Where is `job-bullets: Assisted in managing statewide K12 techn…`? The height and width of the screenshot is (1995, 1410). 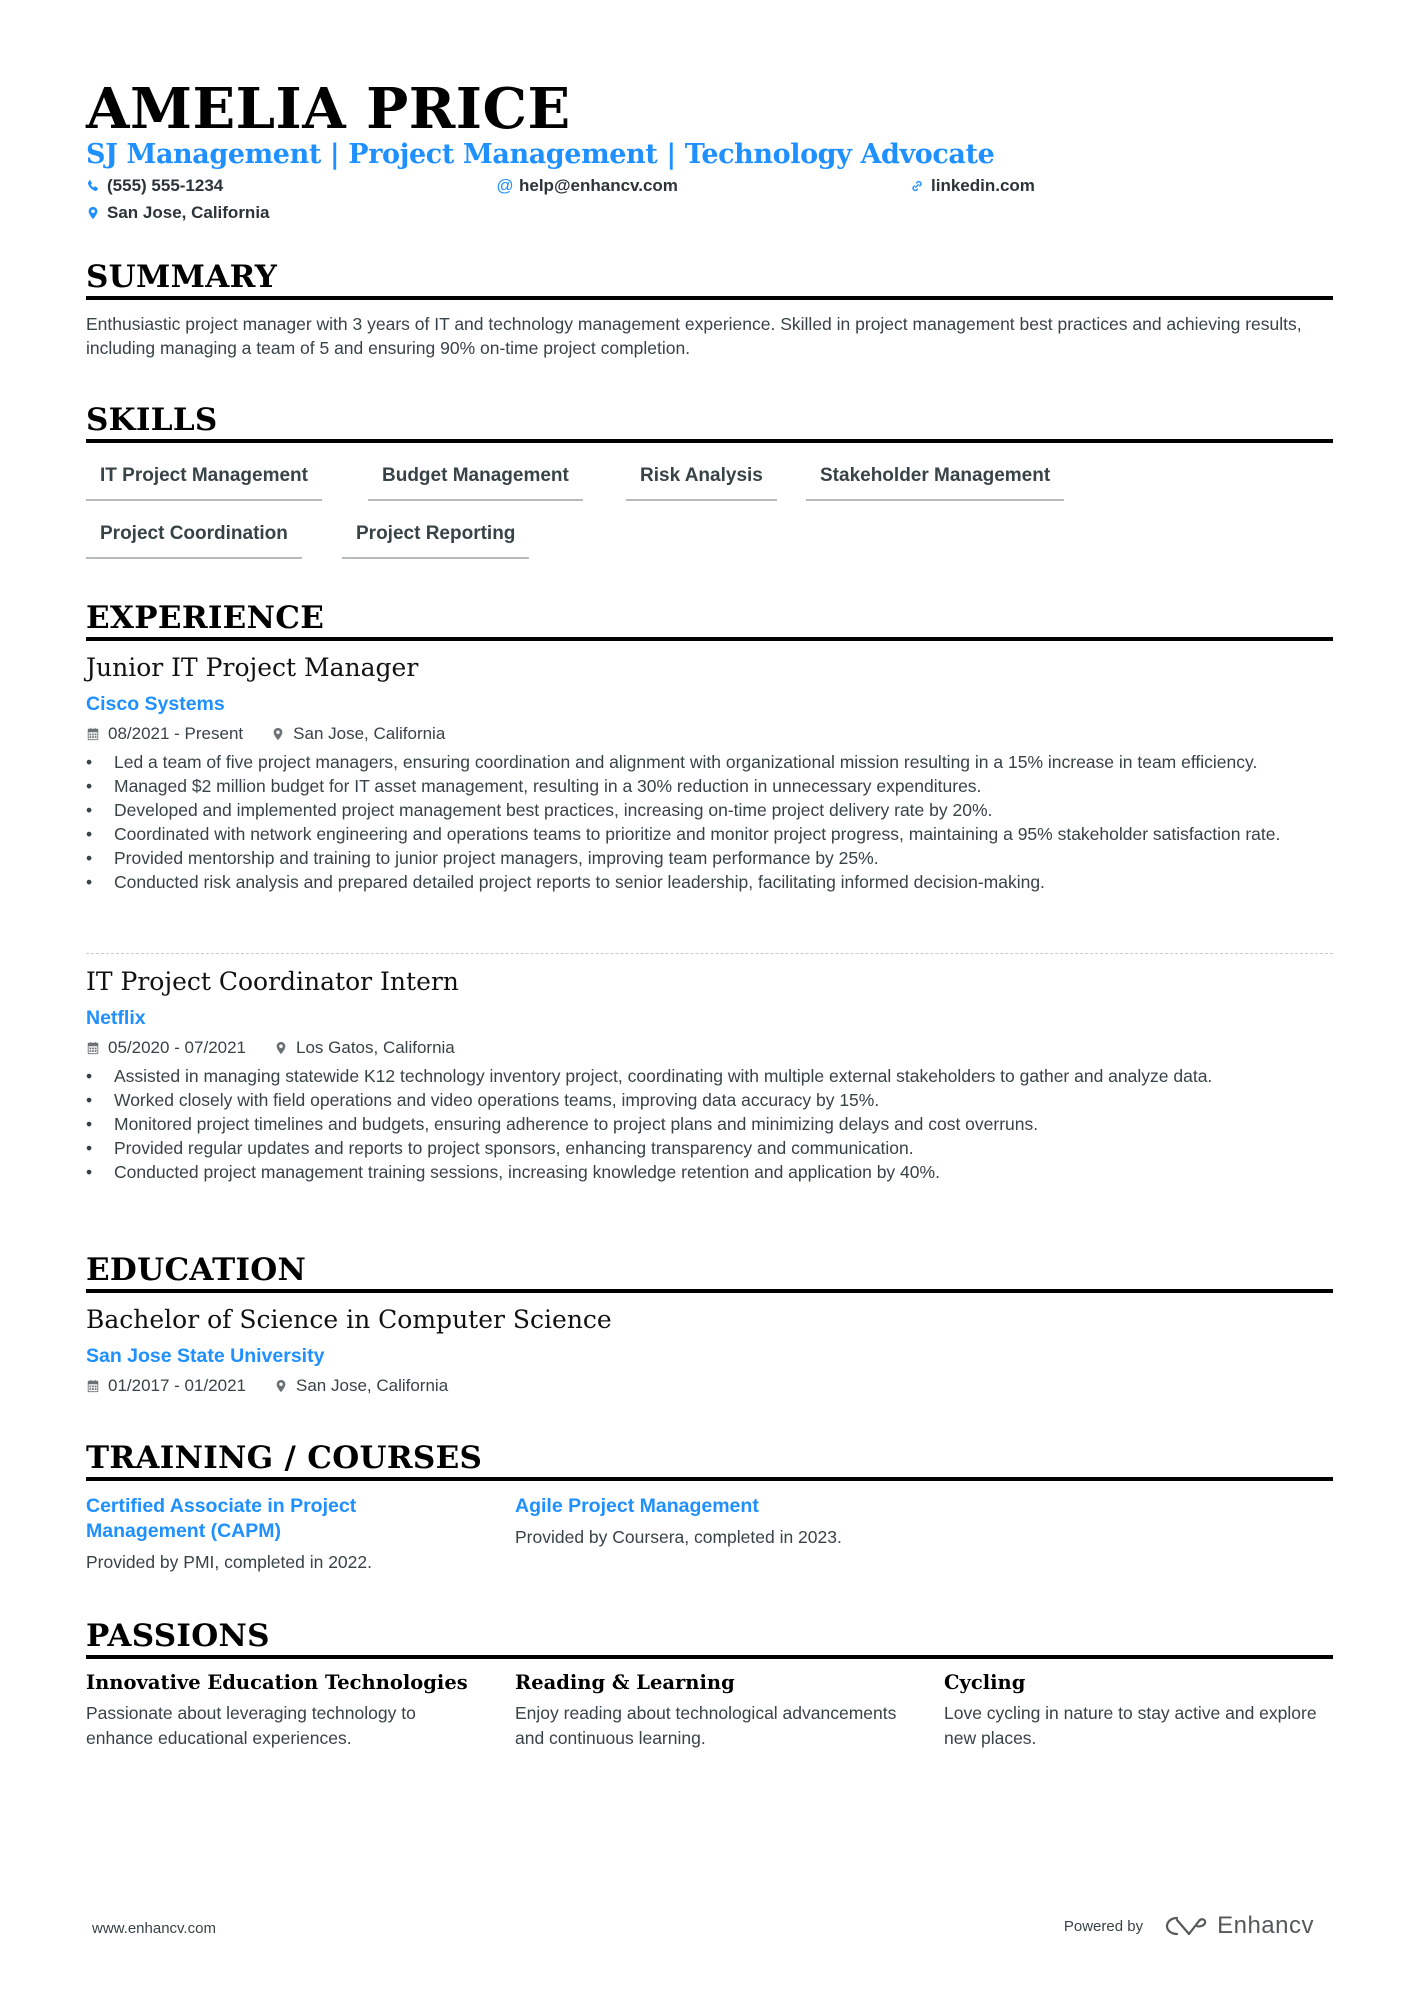
job-bullets: Assisted in managing statewide K12 techn… is located at coordinates (709, 1124).